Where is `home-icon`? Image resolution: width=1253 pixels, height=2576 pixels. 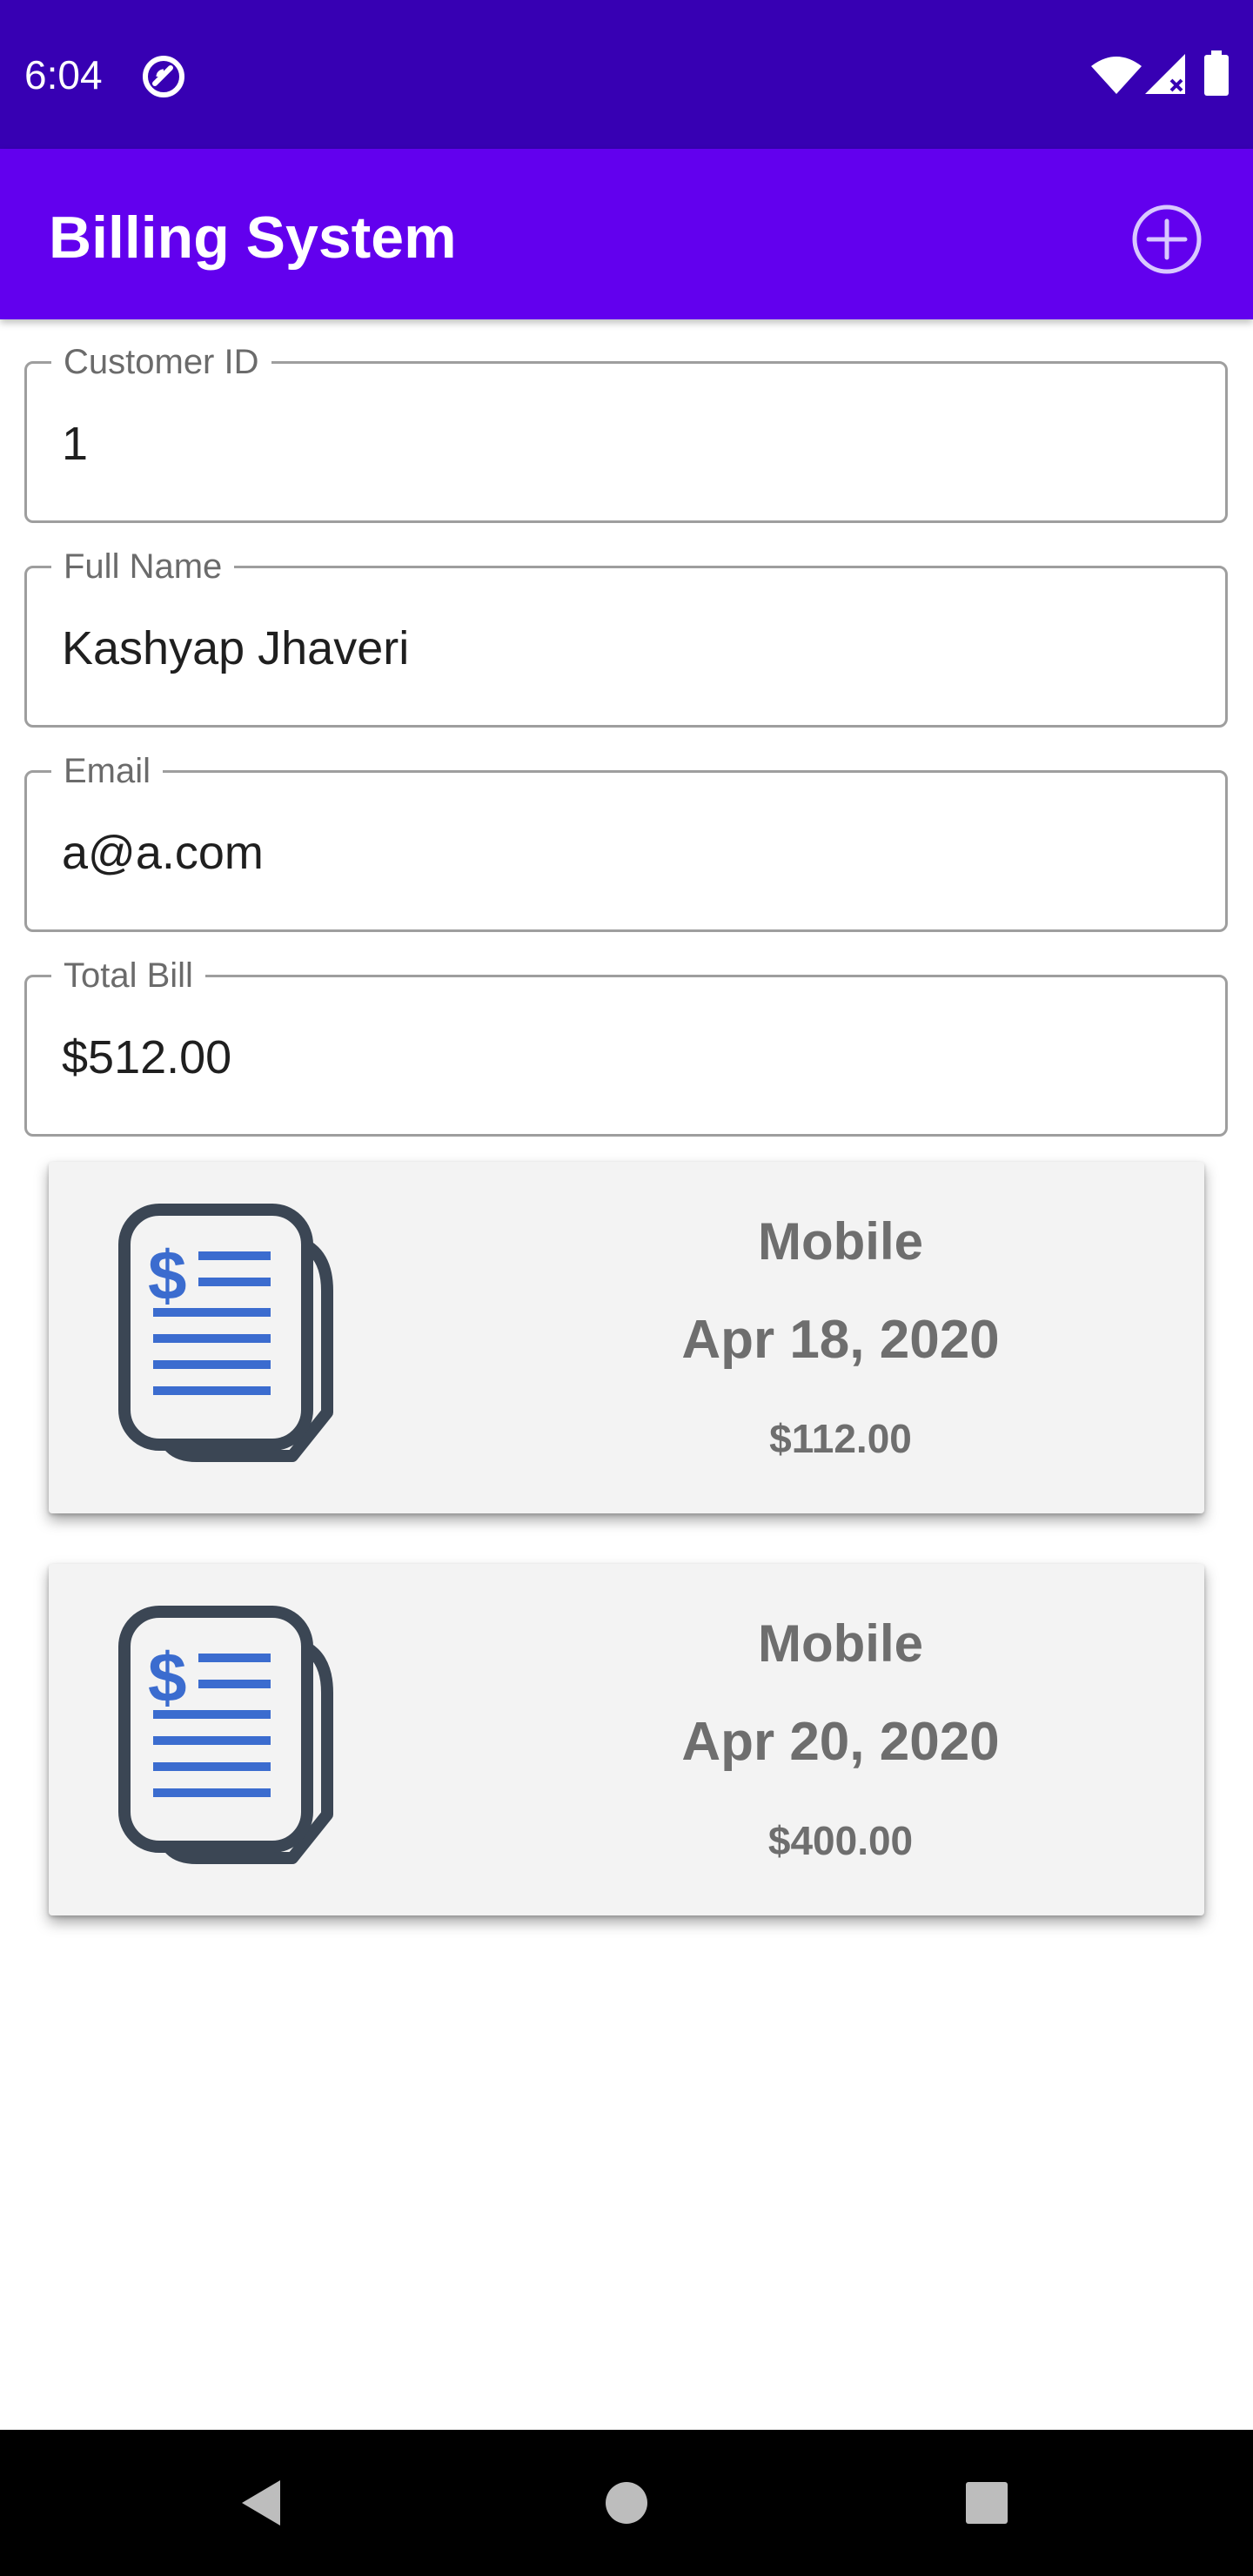
home-icon is located at coordinates (626, 2503).